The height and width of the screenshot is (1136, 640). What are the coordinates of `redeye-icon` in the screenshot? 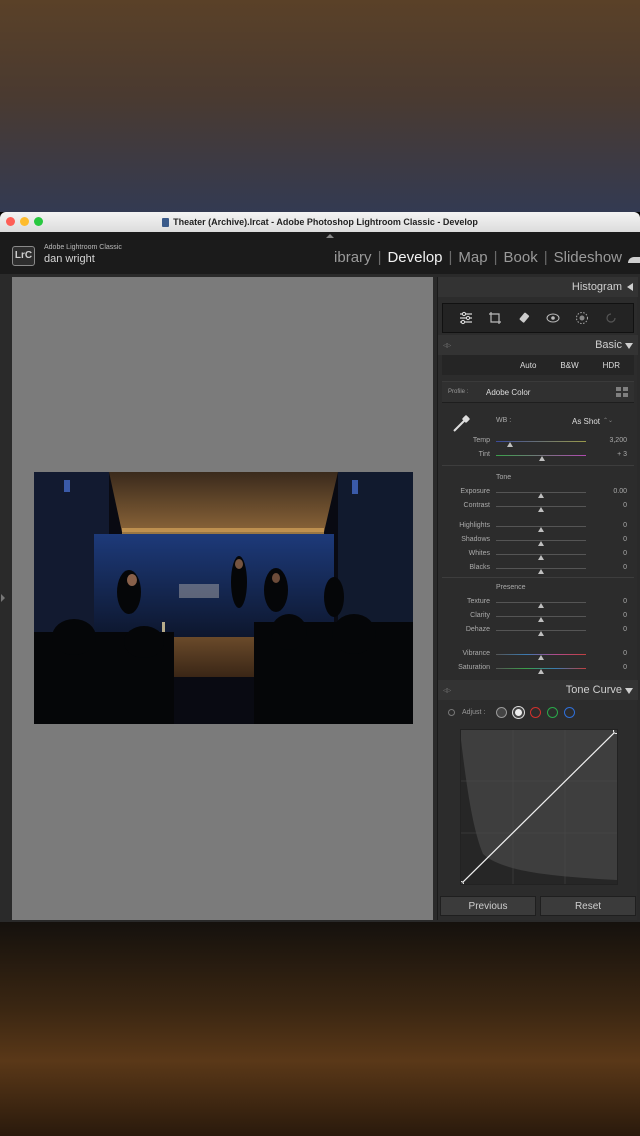 It's located at (553, 318).